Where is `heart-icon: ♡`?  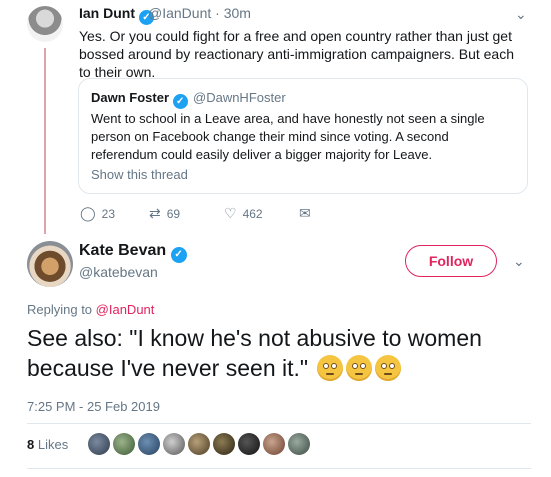 heart-icon: ♡ is located at coordinates (230, 213).